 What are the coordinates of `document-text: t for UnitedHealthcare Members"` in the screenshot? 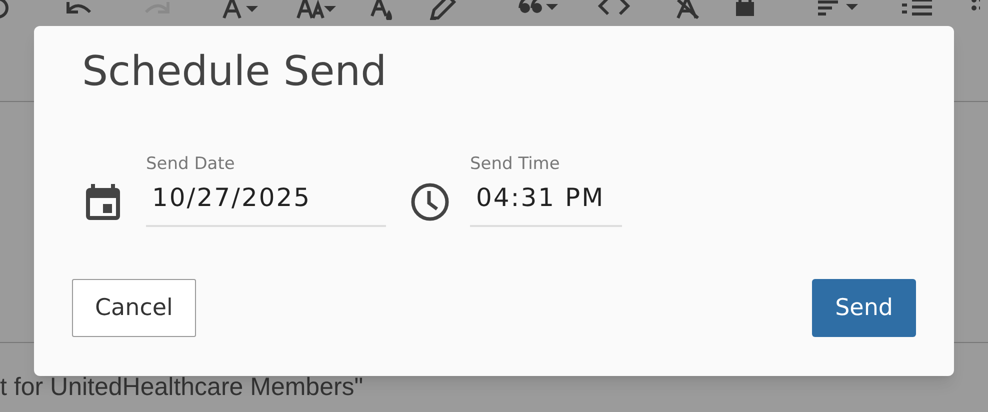 It's located at (182, 387).